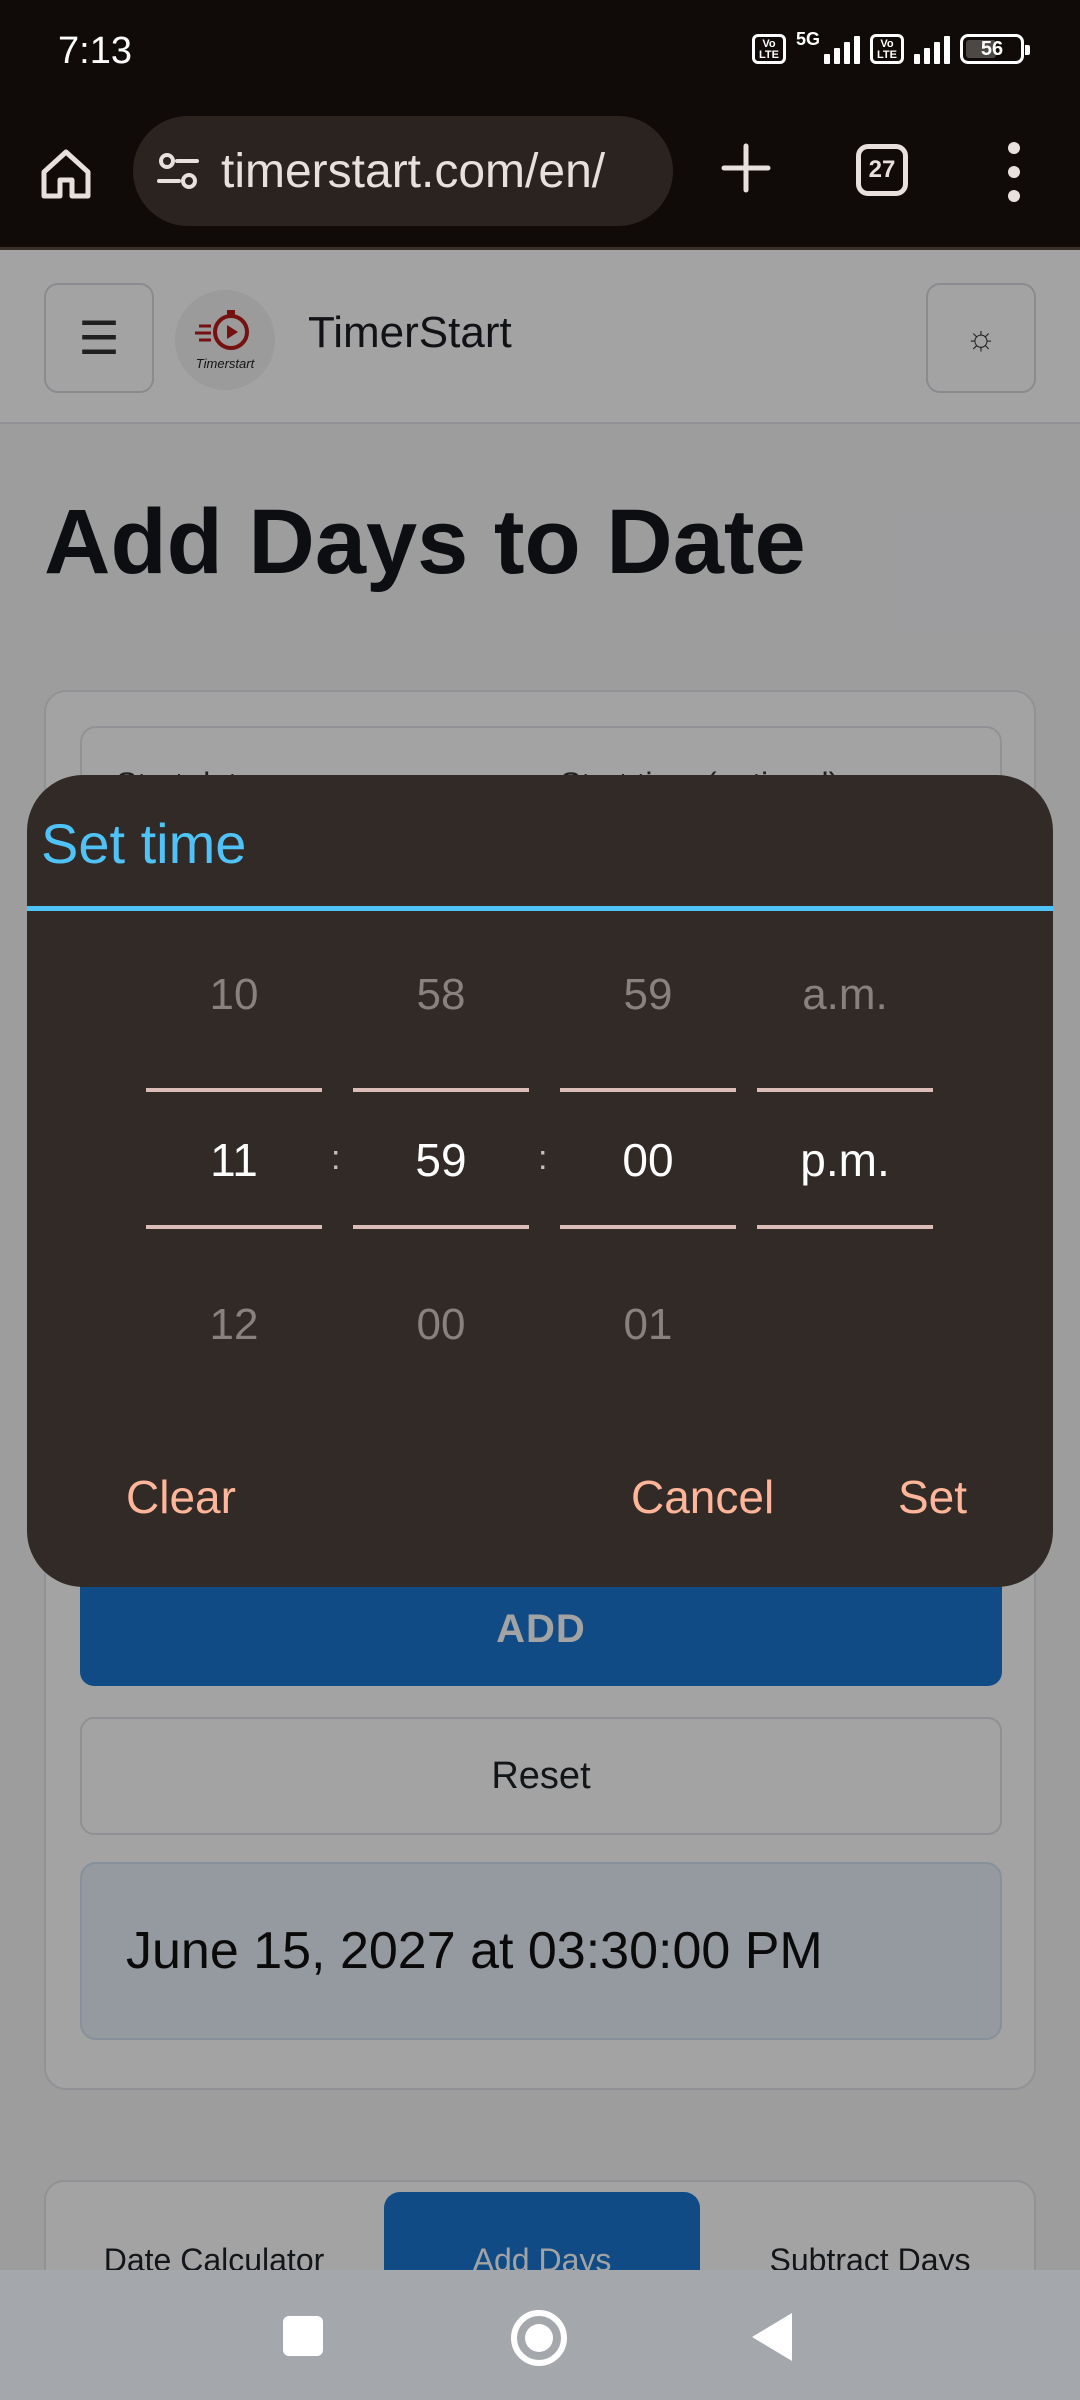 This screenshot has height=2400, width=1080. What do you see at coordinates (746, 168) in the screenshot?
I see `new-tab-icon` at bounding box center [746, 168].